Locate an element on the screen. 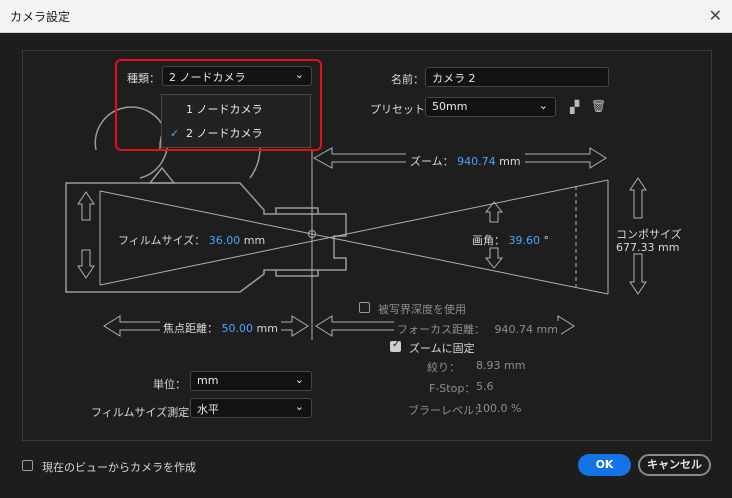 The image size is (732, 498). lock-zoom-checkbox is located at coordinates (395, 345).